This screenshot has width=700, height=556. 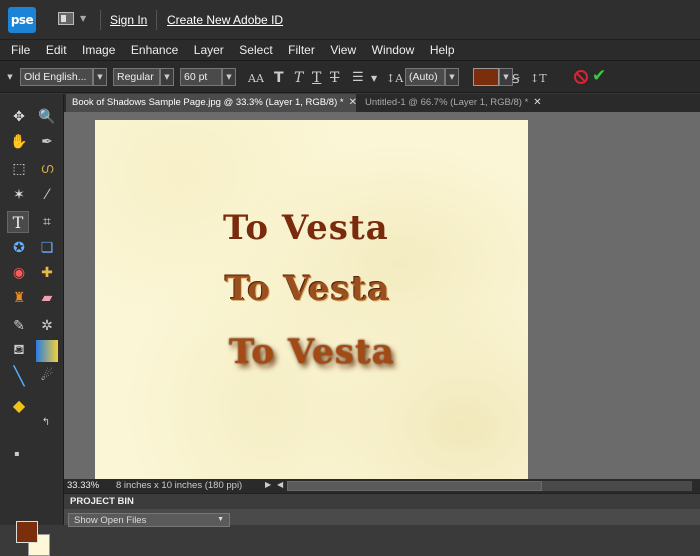 I want to click on menu-file: File, so click(x=20, y=50).